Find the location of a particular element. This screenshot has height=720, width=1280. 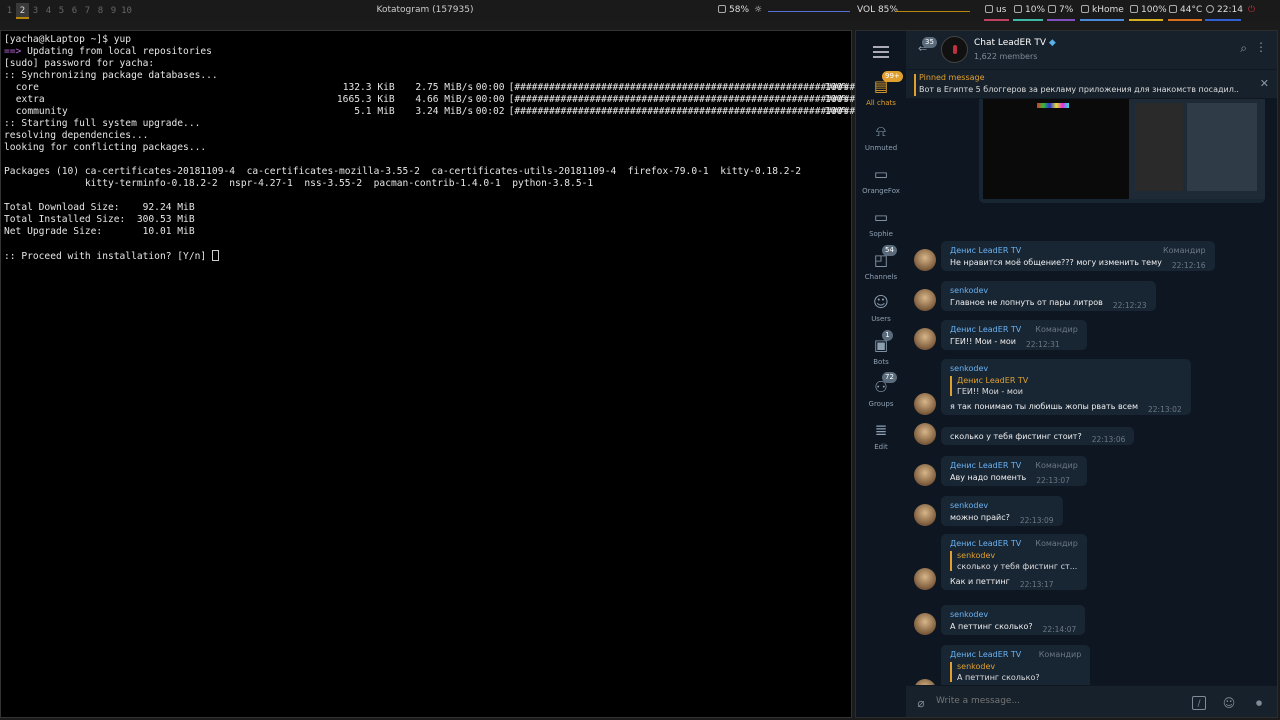

sliders-icon: ≣ is located at coordinates (881, 430).